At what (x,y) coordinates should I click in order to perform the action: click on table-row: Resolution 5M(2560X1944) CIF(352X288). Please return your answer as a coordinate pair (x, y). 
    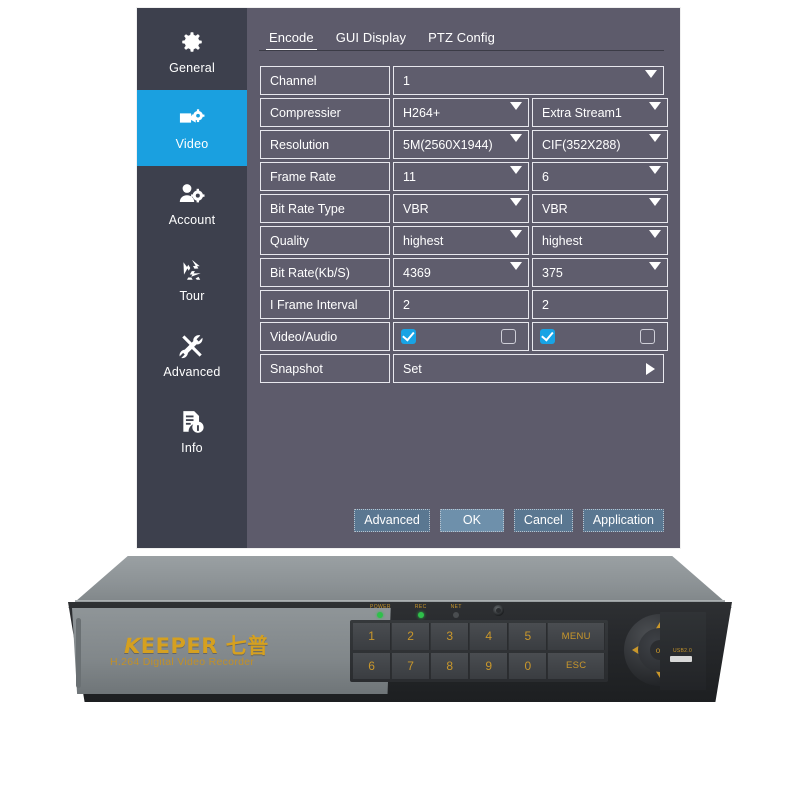
    Looking at the image, I should click on (464, 144).